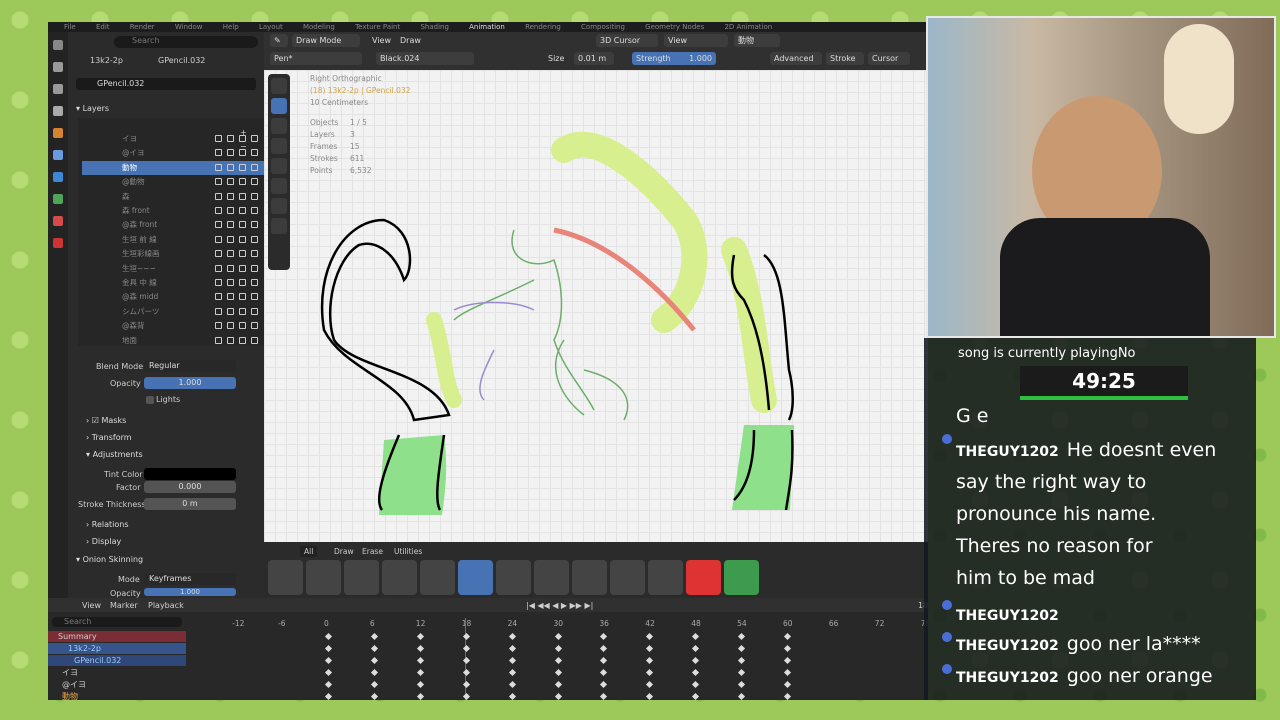  I want to click on opacity-slider: 1.000, so click(190, 383).